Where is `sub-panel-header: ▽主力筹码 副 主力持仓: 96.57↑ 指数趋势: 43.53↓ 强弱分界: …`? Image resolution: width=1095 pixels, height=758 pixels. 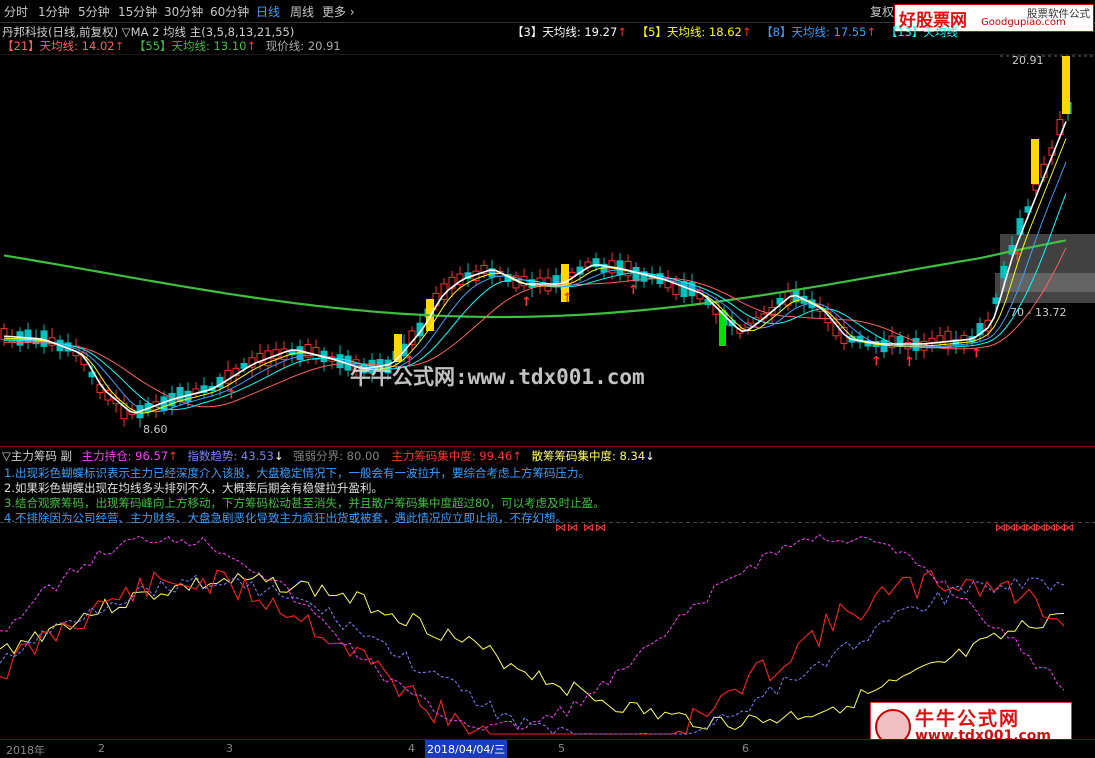 sub-panel-header: ▽主力筹码 副 主力持仓: 96.57↑ 指数趋势: 43.53↓ 强弱分界: … is located at coordinates (547, 456).